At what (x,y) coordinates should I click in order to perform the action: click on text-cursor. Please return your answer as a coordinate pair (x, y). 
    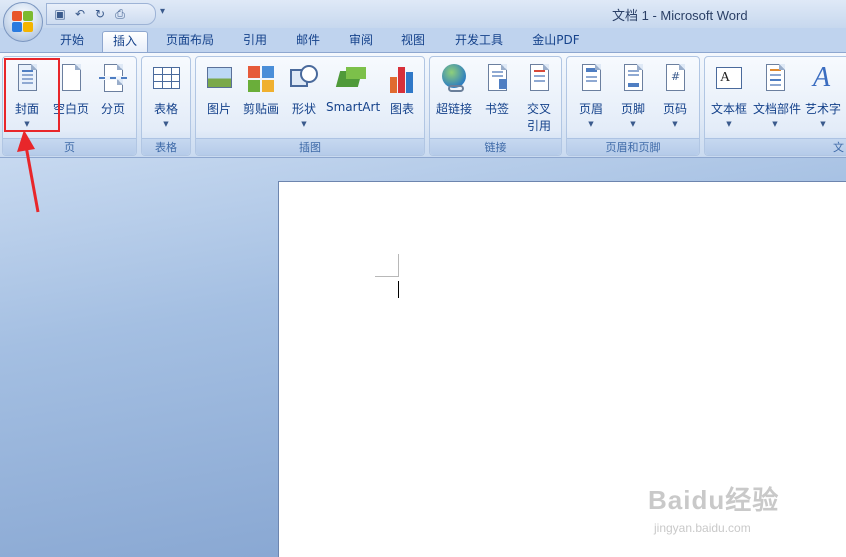
    Looking at the image, I should click on (398, 289).